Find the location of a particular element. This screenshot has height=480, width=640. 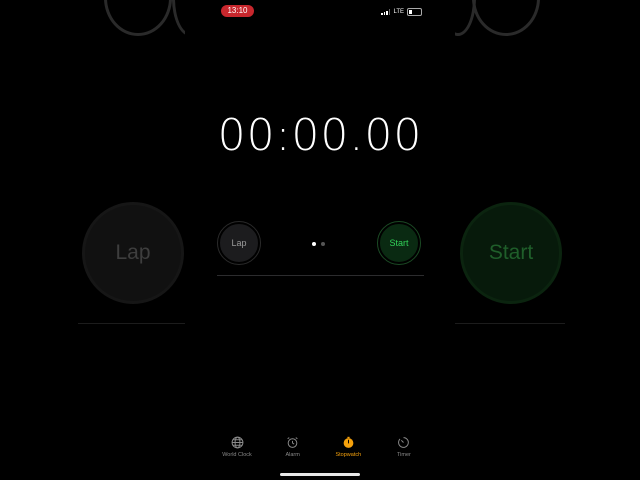

tab-alarm: Alarm is located at coordinates (293, 447).